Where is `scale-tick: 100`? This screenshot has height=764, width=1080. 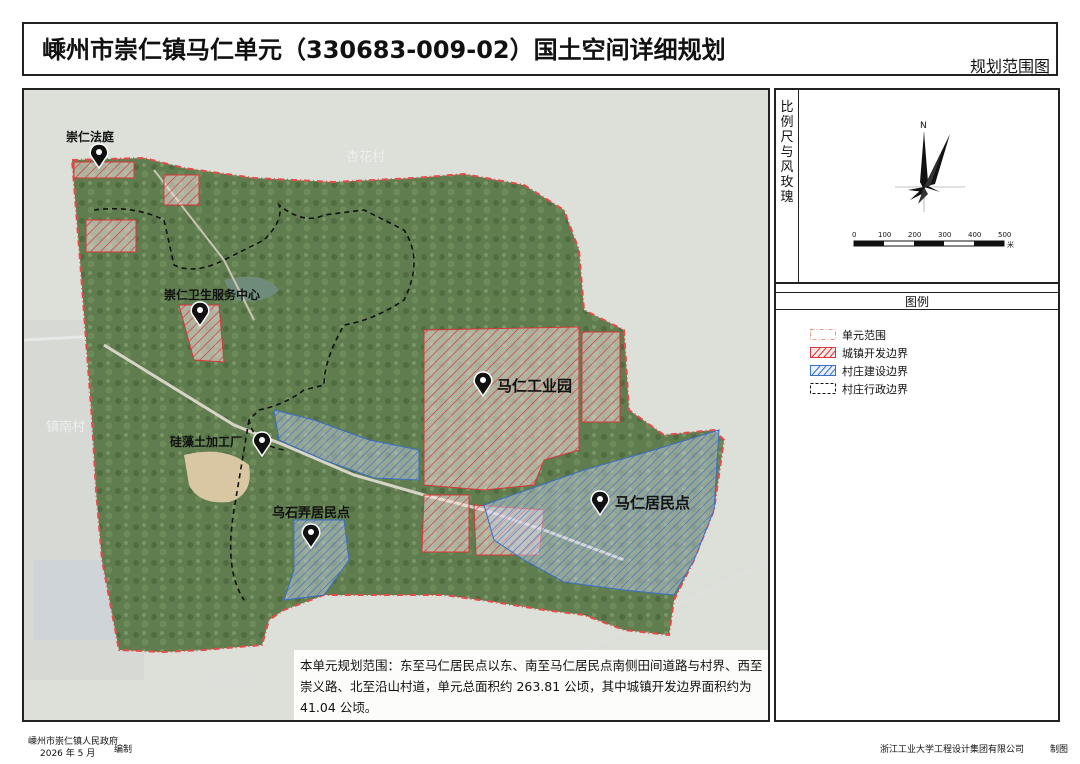 scale-tick: 100 is located at coordinates (884, 235).